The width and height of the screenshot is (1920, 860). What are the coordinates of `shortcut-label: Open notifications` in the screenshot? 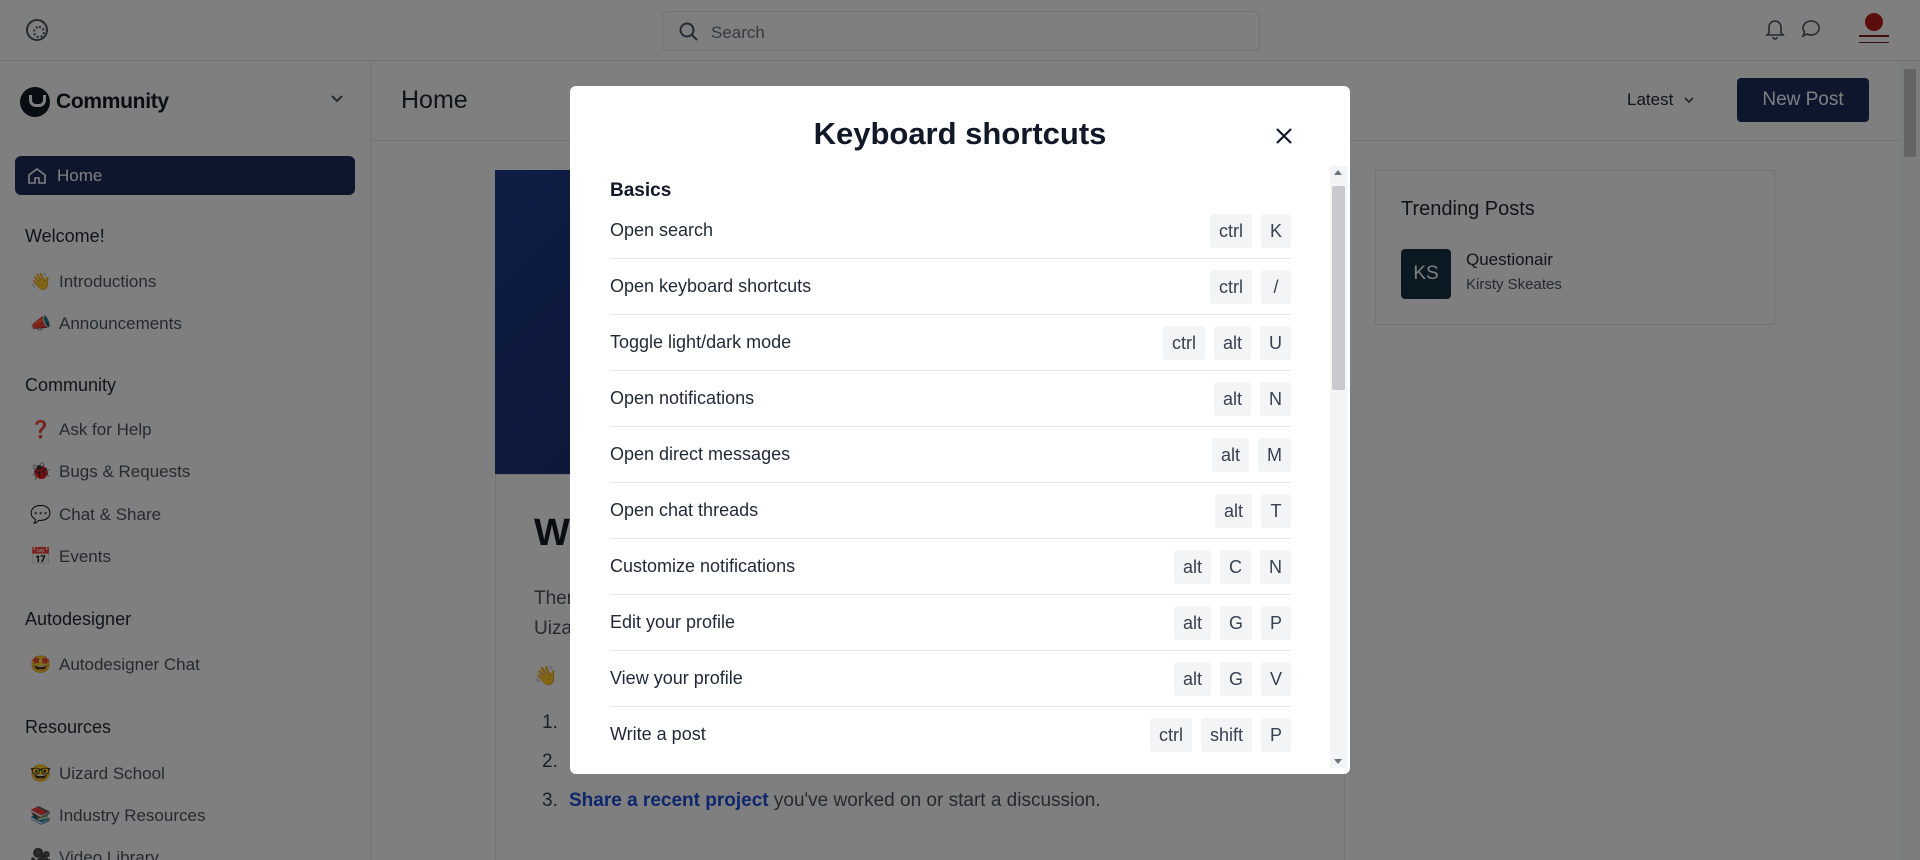 It's located at (682, 398).